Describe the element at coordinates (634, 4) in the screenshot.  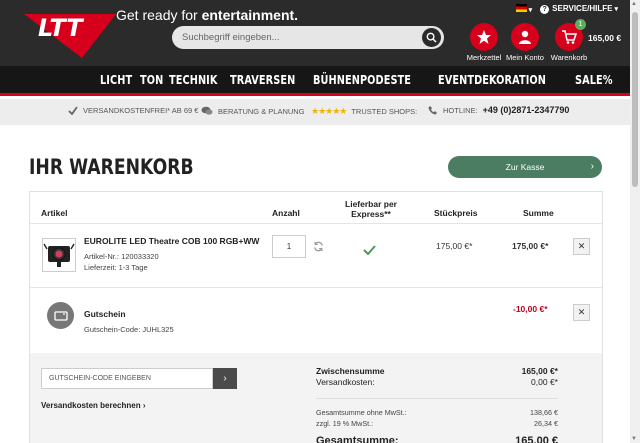
I see `scroll-up-icon: ▲` at that location.